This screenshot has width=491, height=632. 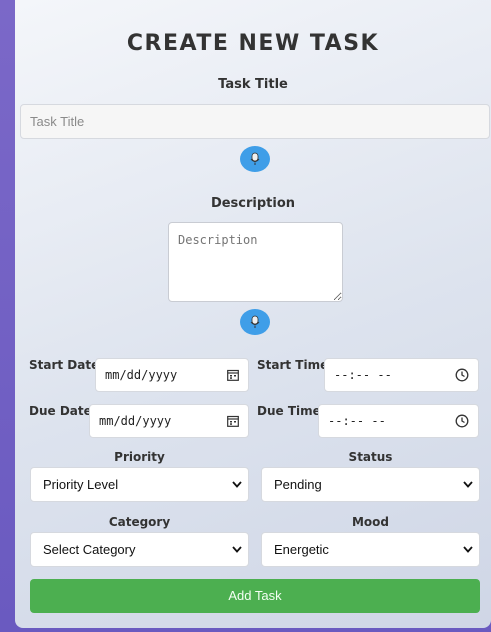 I want to click on start-date-label: Start Date, so click(x=64, y=365).